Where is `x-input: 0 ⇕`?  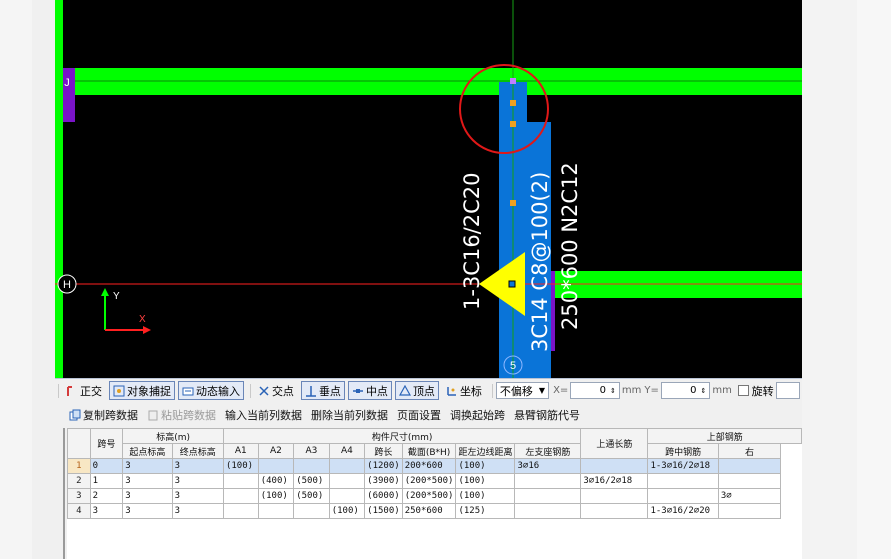 x-input: 0 ⇕ is located at coordinates (595, 390).